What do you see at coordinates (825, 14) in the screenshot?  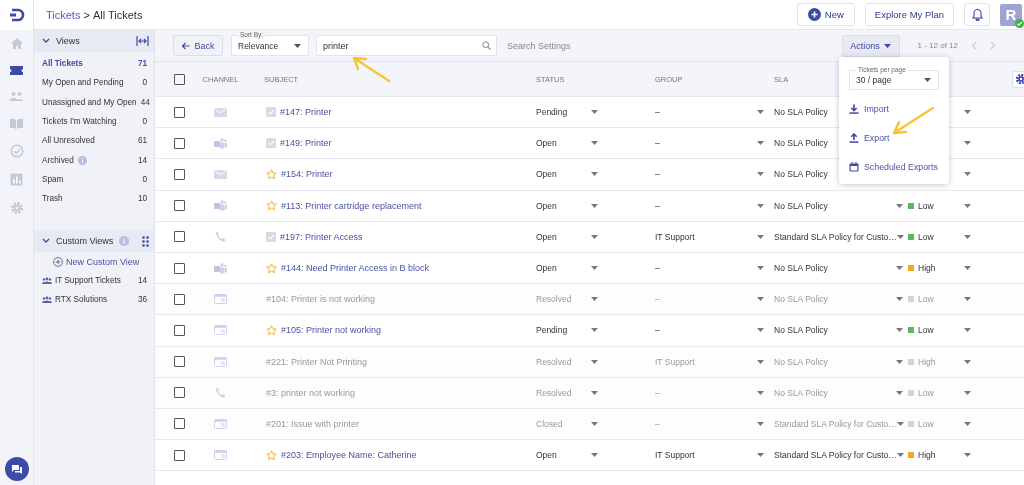 I see `new-button: New` at bounding box center [825, 14].